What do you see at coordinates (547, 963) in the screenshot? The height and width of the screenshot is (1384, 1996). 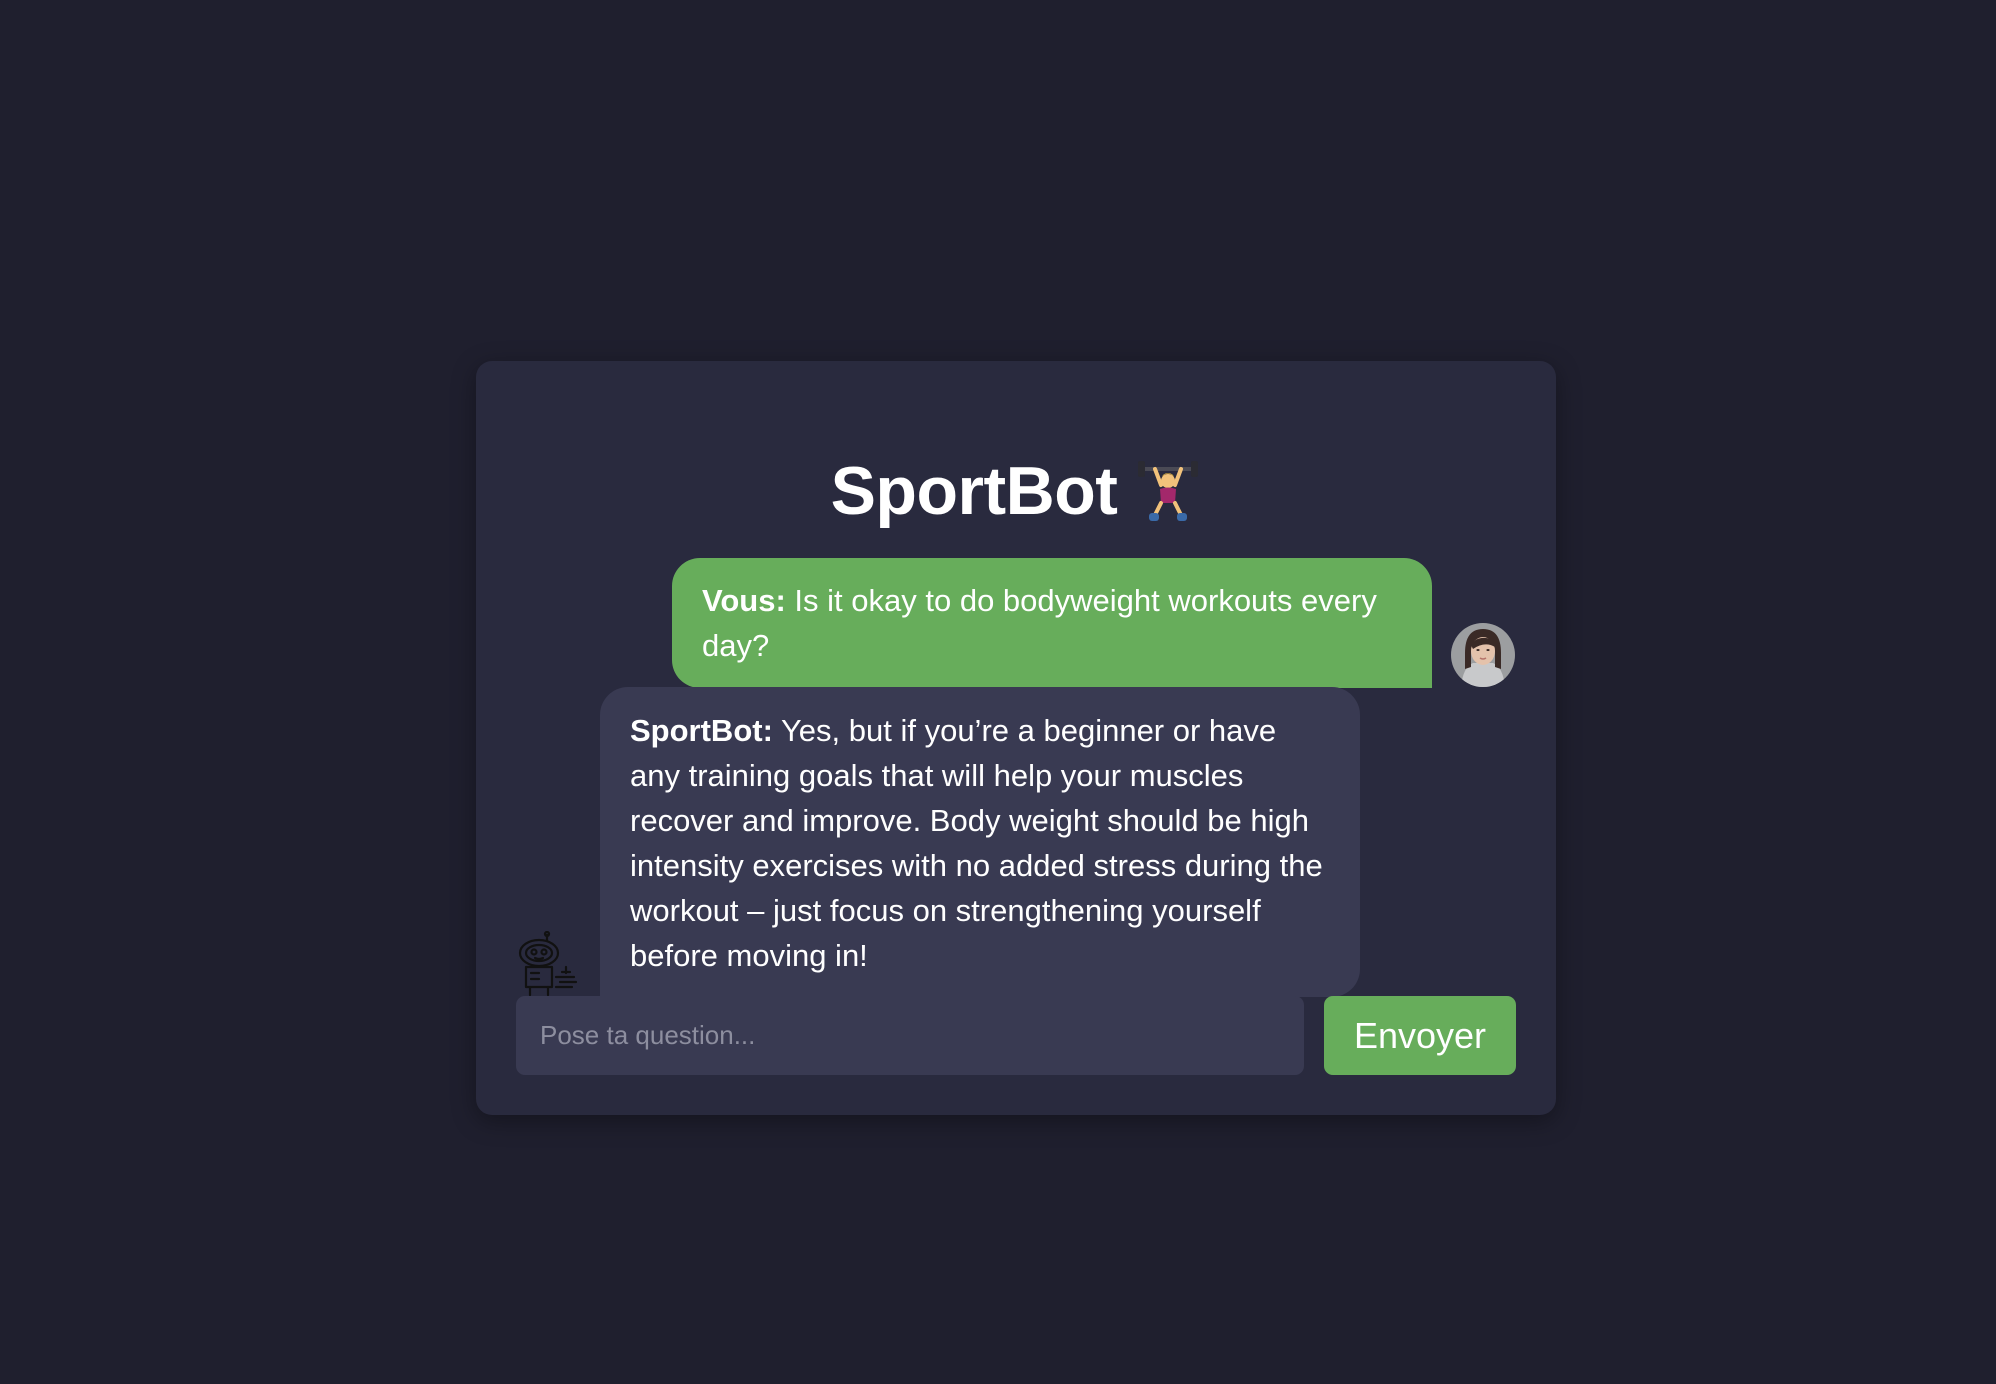 I see `robot-icon` at bounding box center [547, 963].